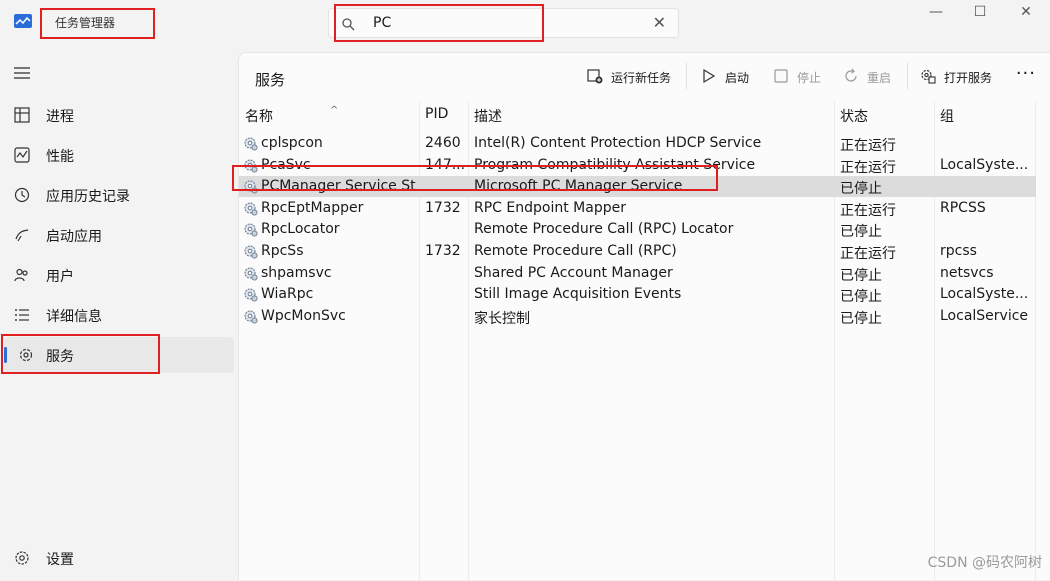 This screenshot has height=581, width=1050. What do you see at coordinates (963, 207) in the screenshot?
I see `service-group: RPCSS` at bounding box center [963, 207].